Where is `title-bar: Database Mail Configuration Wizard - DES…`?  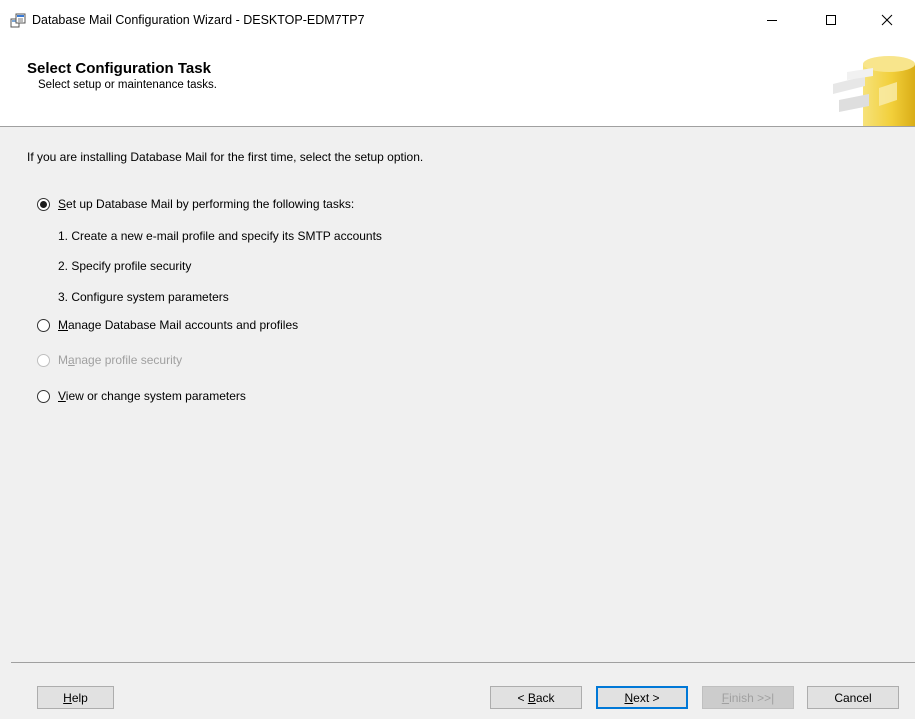 title-bar: Database Mail Configuration Wizard - DES… is located at coordinates (457, 20).